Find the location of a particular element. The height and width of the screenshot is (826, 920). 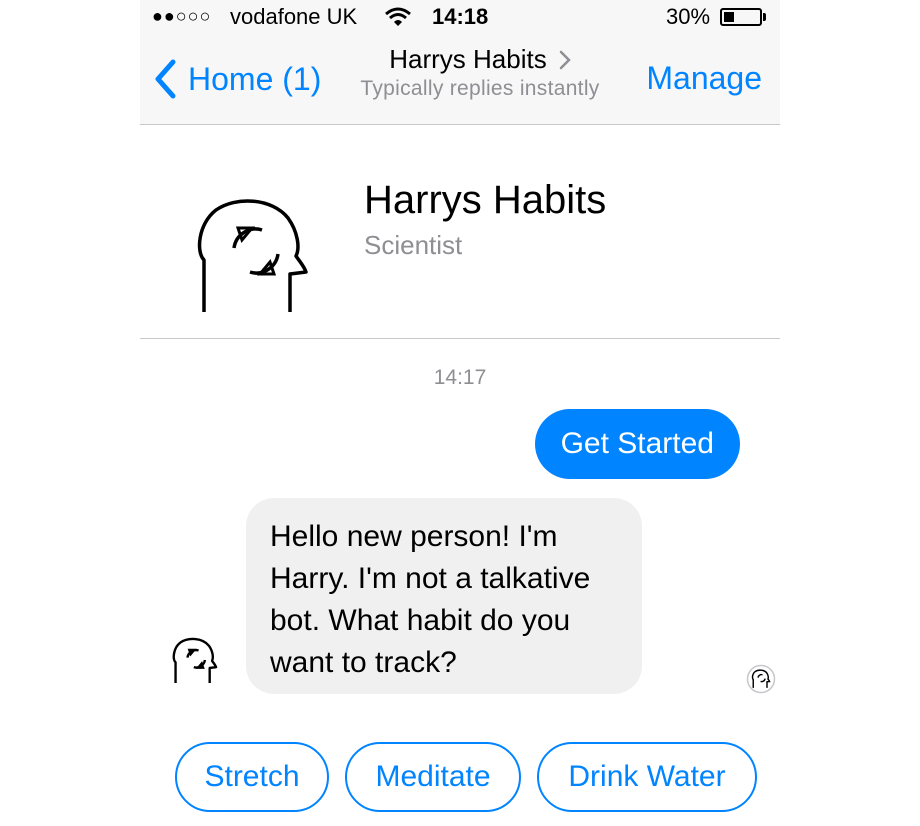

clock: 14:18 is located at coordinates (460, 16).